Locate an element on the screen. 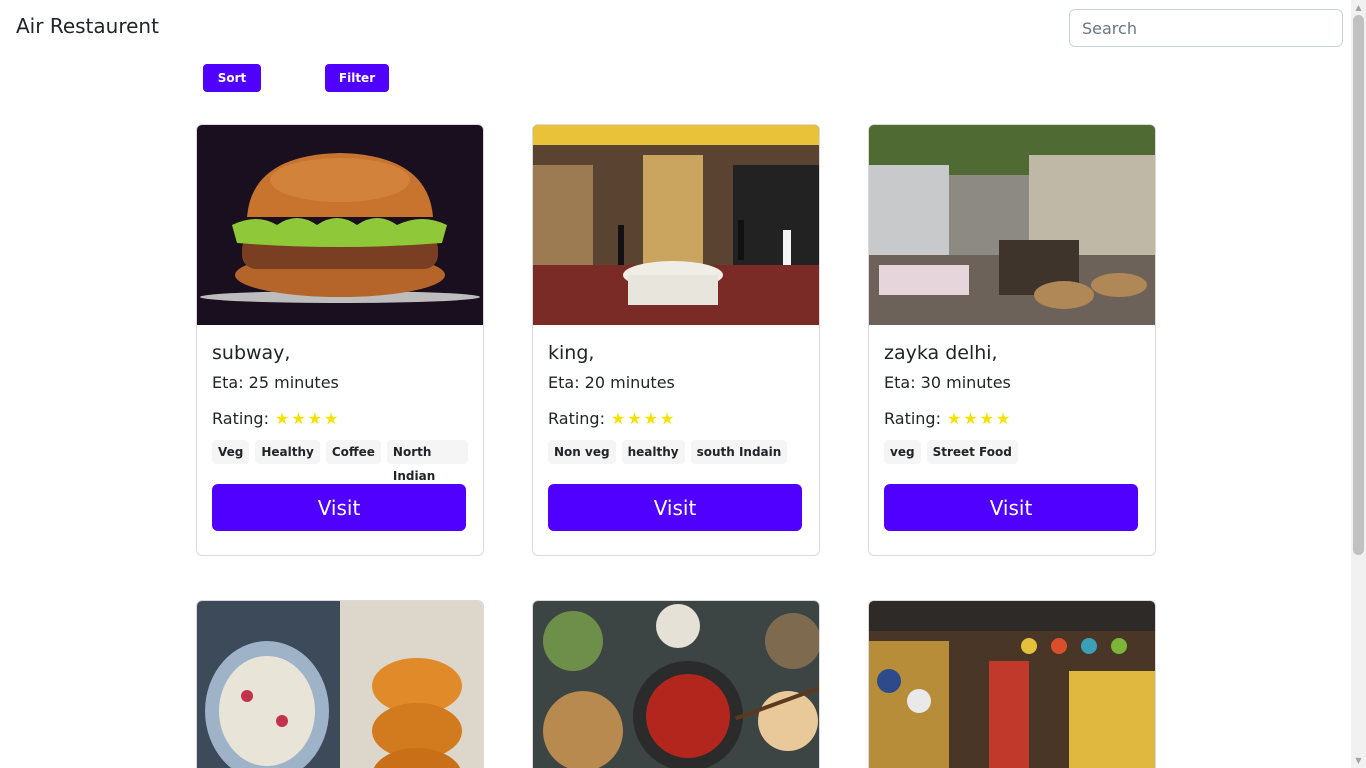  cuisine-tag: healthy is located at coordinates (653, 452).